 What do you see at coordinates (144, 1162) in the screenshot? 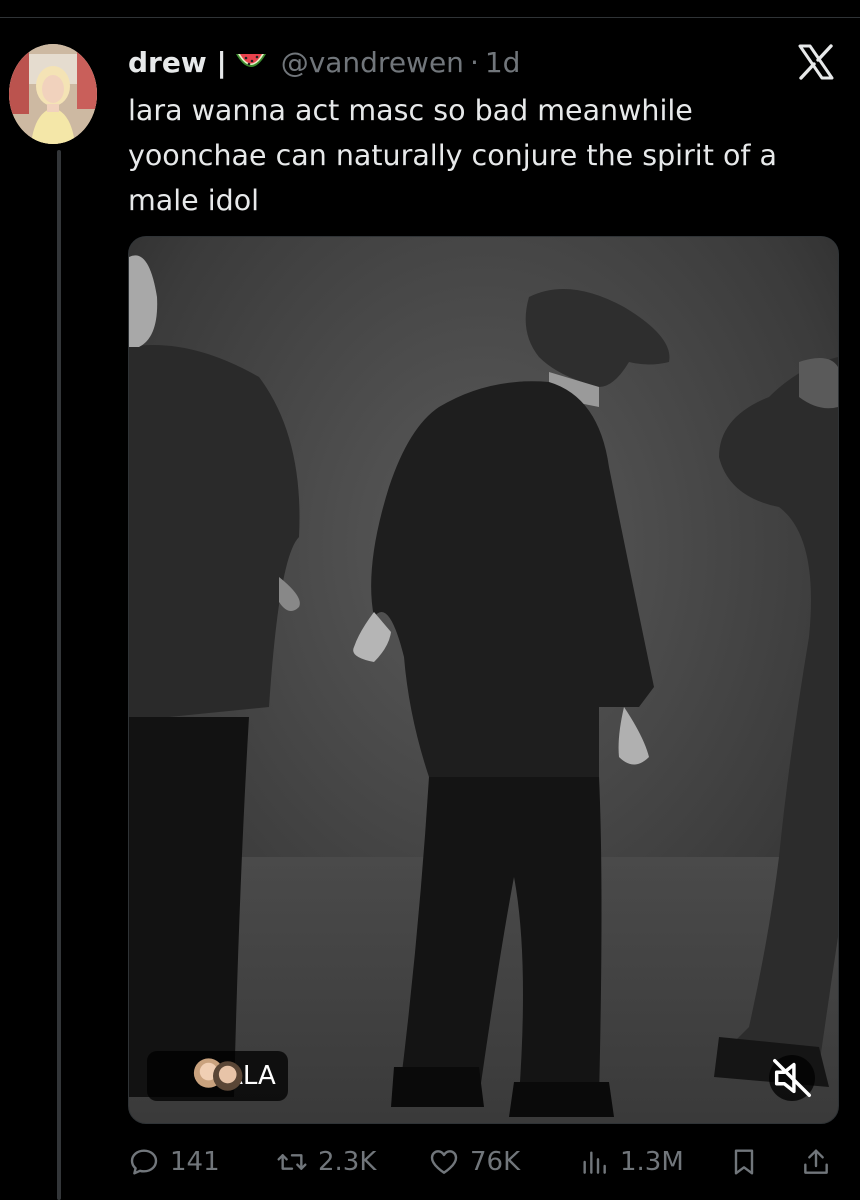
I see `reply-icon` at bounding box center [144, 1162].